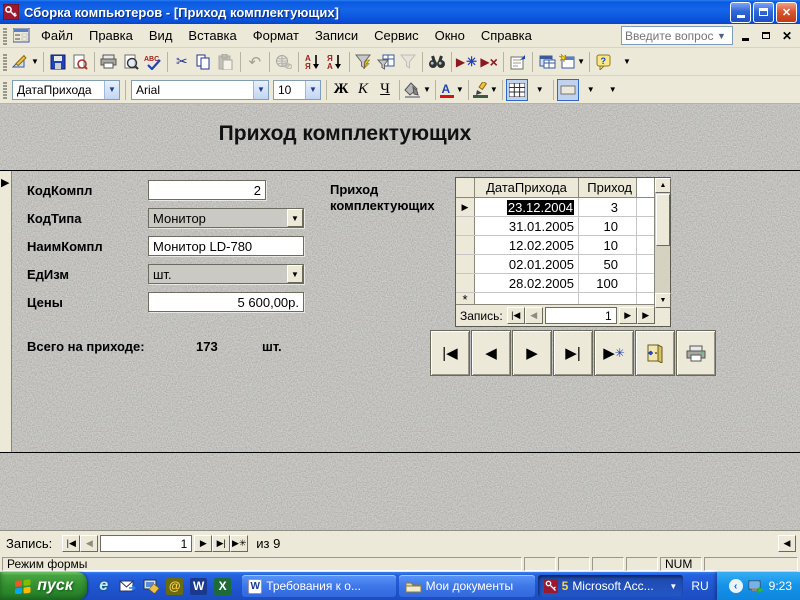  Describe the element at coordinates (721, 36) in the screenshot. I see `question-dropdown-icon: ▼` at that location.